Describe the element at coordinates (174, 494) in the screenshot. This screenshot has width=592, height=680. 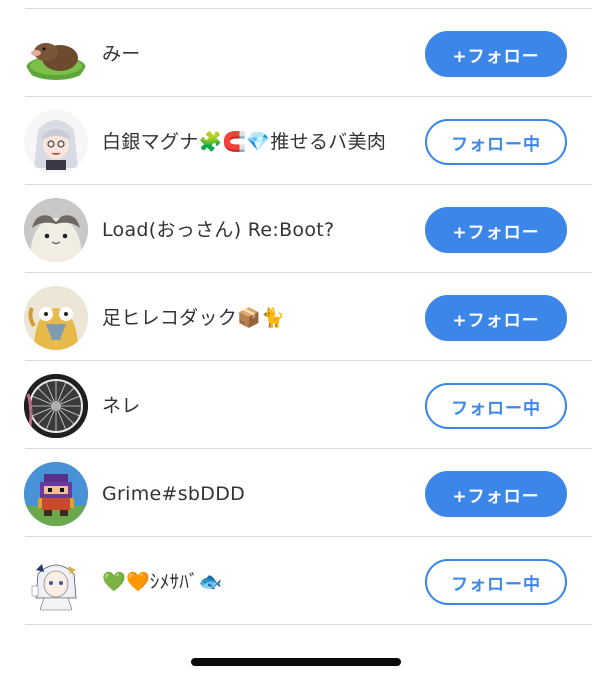
I see `user-name: Grime#sbDDD` at that location.